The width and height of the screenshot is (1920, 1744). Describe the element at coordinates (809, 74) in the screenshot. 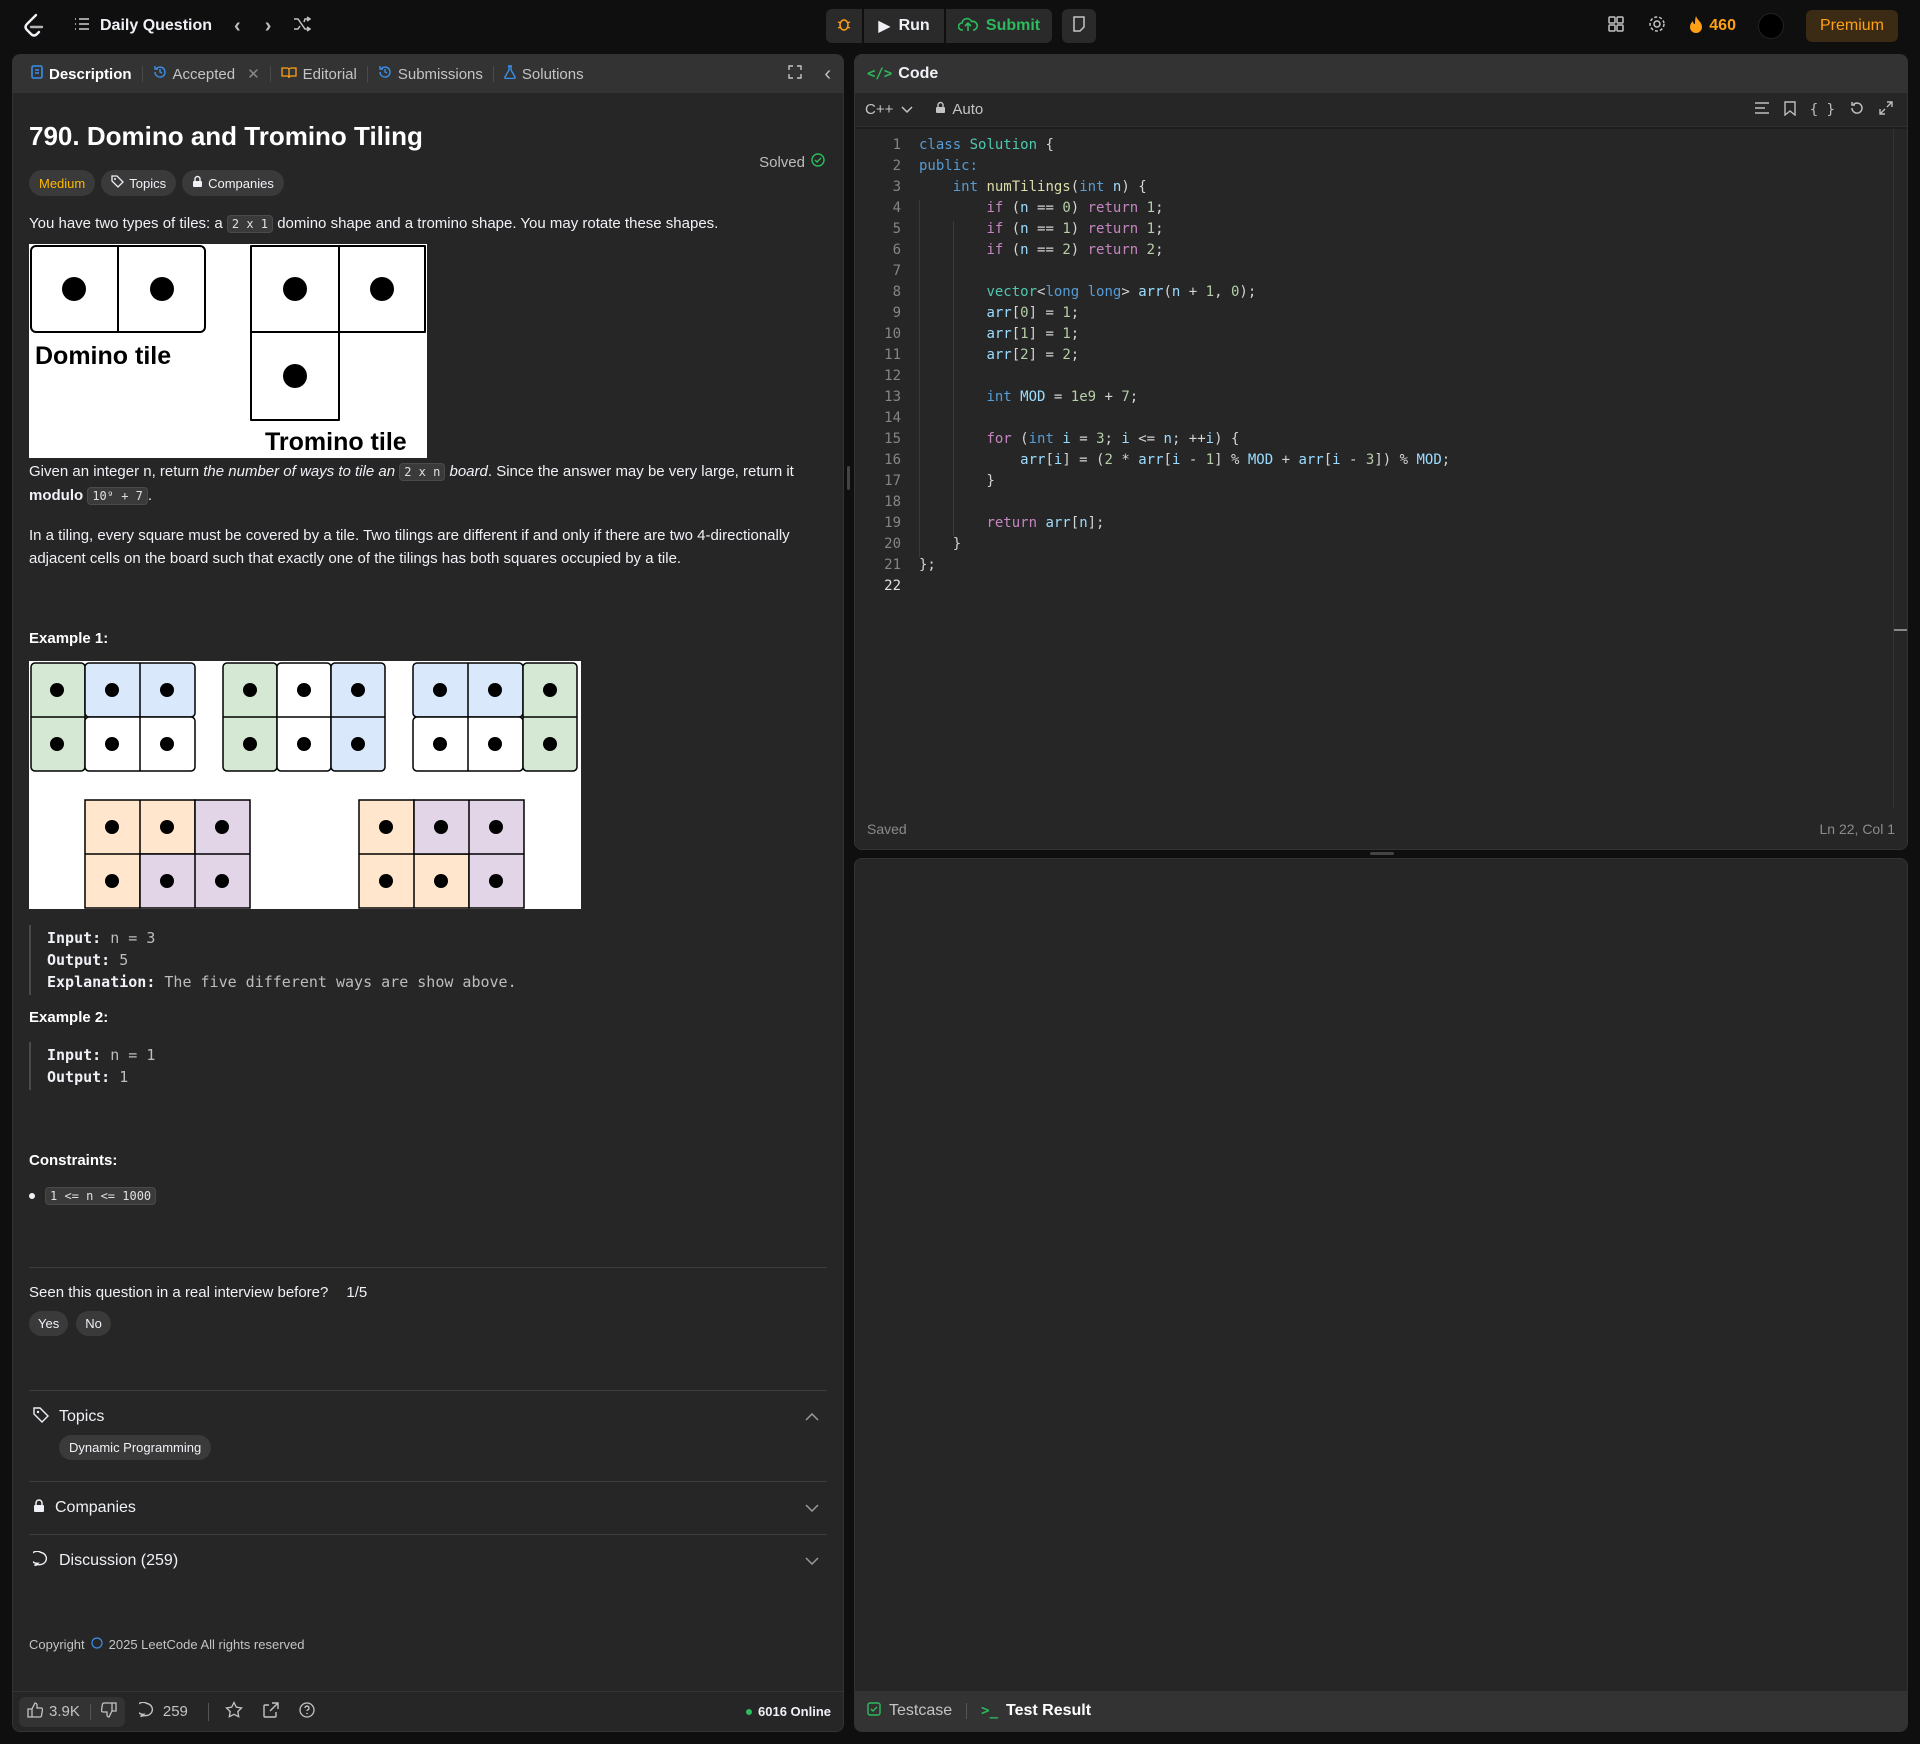

I see `panel-controls: ‹` at that location.